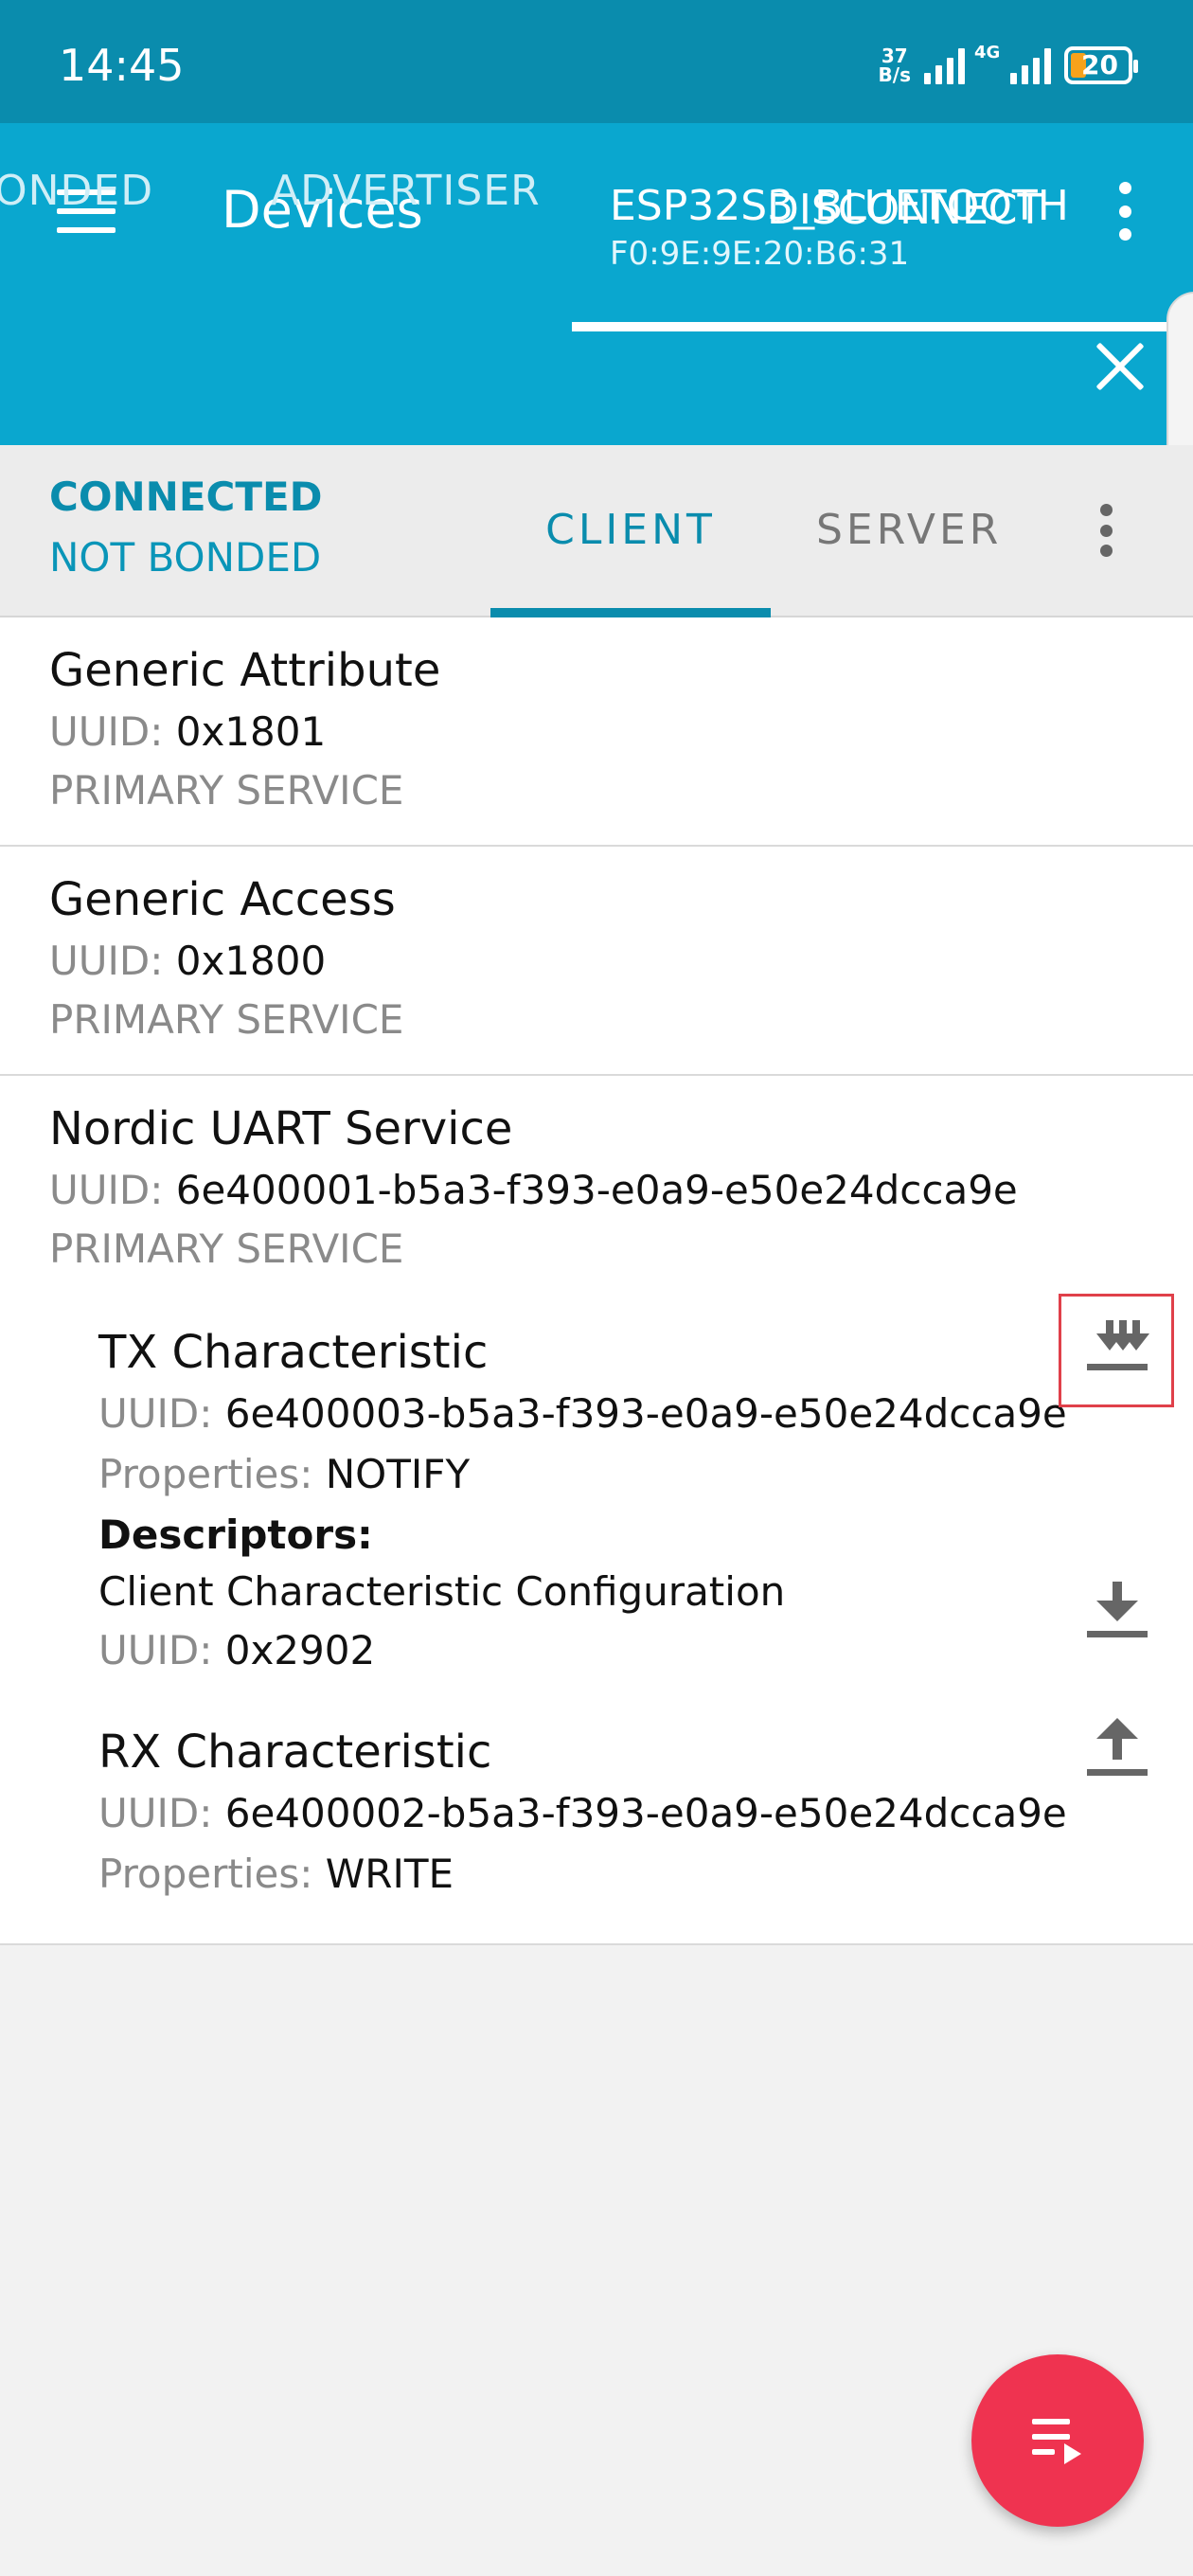 Image resolution: width=1193 pixels, height=2576 pixels. I want to click on net-speed-value: 37, so click(894, 56).